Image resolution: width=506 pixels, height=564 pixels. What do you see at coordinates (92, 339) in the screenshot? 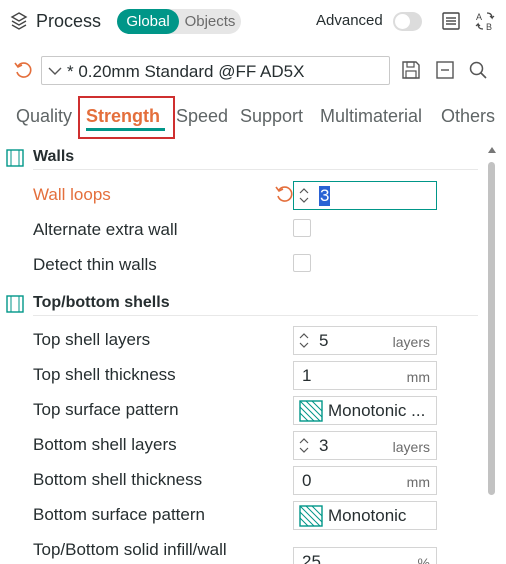
I see `setting-label: Top shell layers` at bounding box center [92, 339].